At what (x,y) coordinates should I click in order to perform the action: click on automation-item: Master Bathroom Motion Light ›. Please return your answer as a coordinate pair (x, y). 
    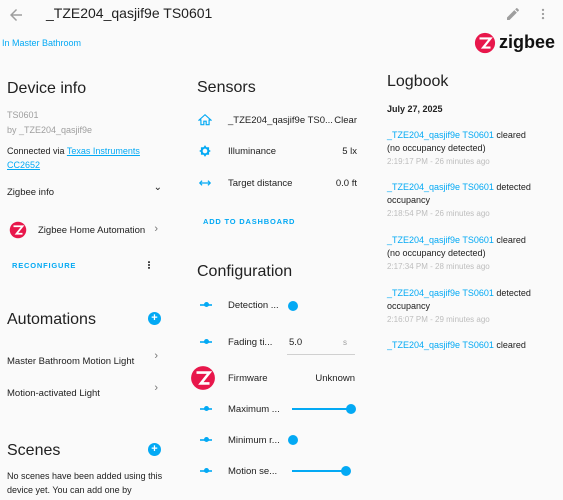
    Looking at the image, I should click on (83, 358).